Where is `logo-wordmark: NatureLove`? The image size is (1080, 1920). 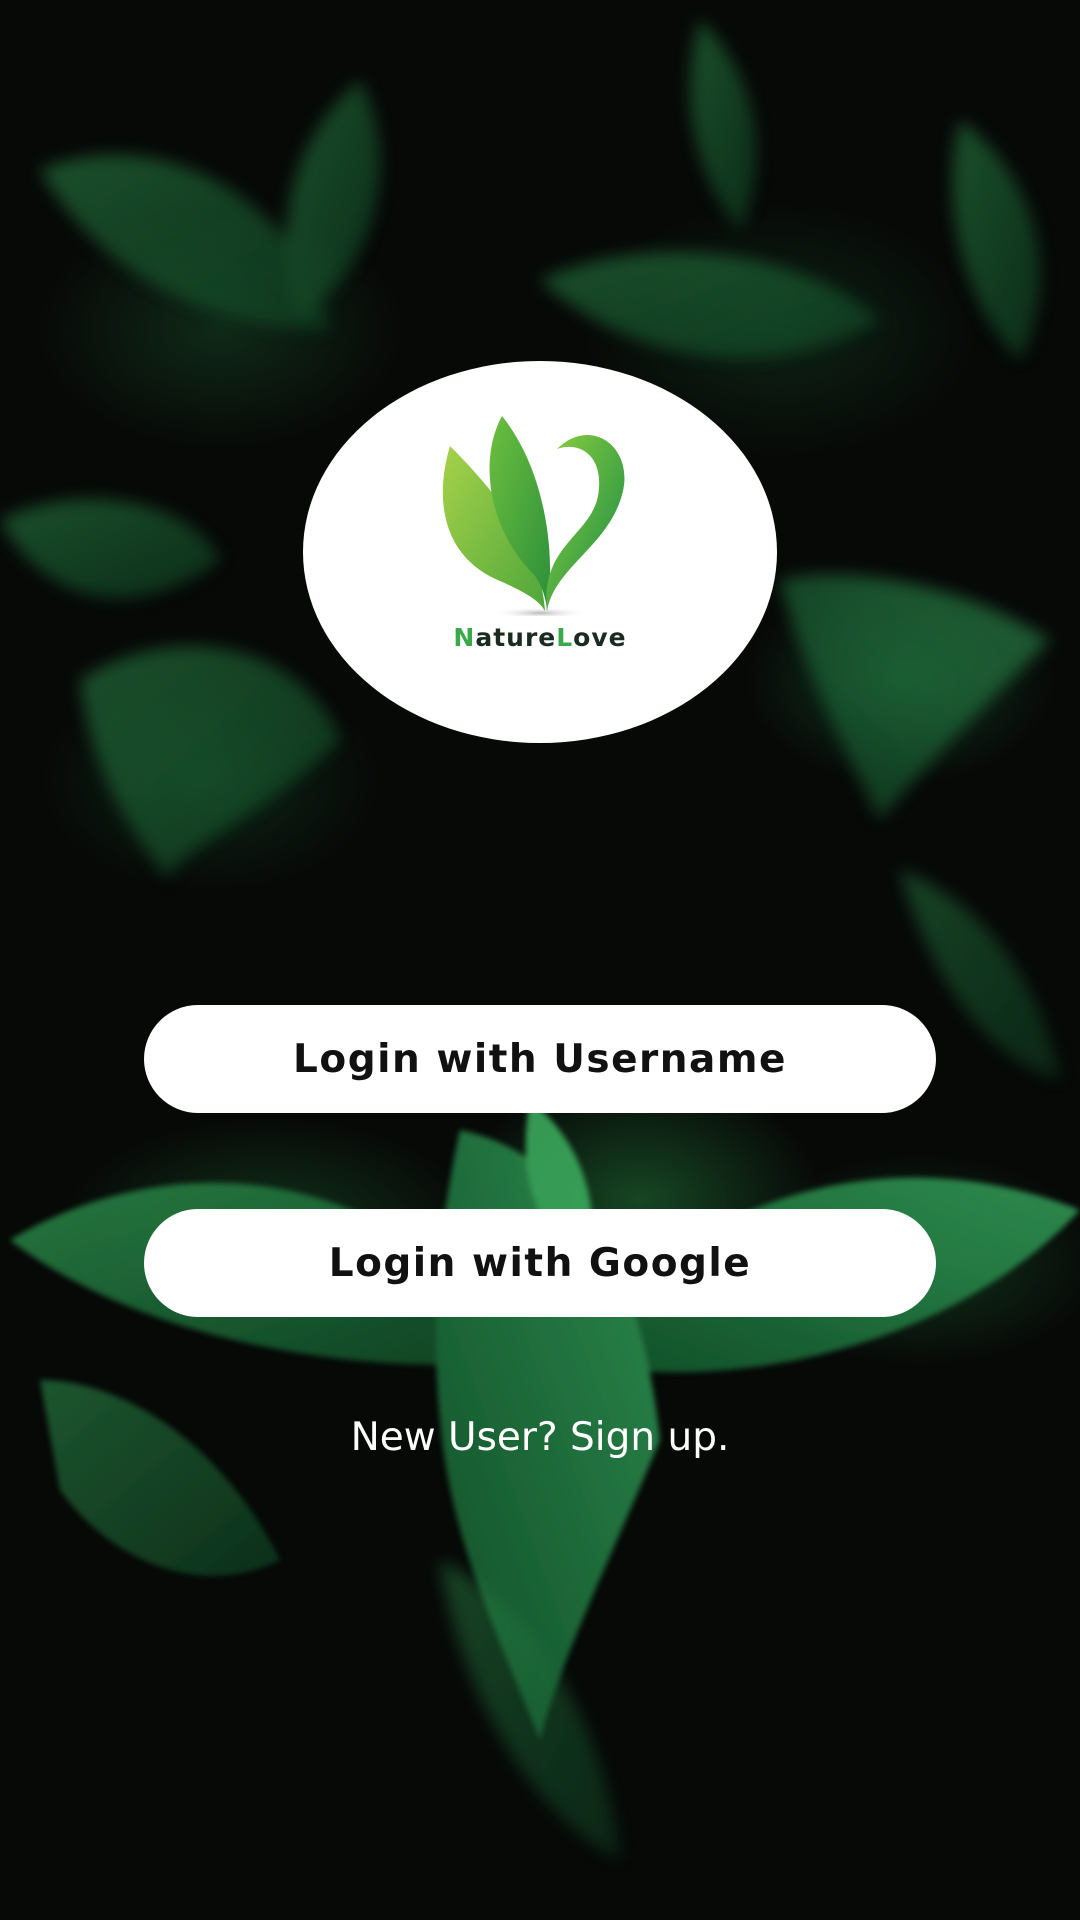
logo-wordmark: NatureLove is located at coordinates (540, 637).